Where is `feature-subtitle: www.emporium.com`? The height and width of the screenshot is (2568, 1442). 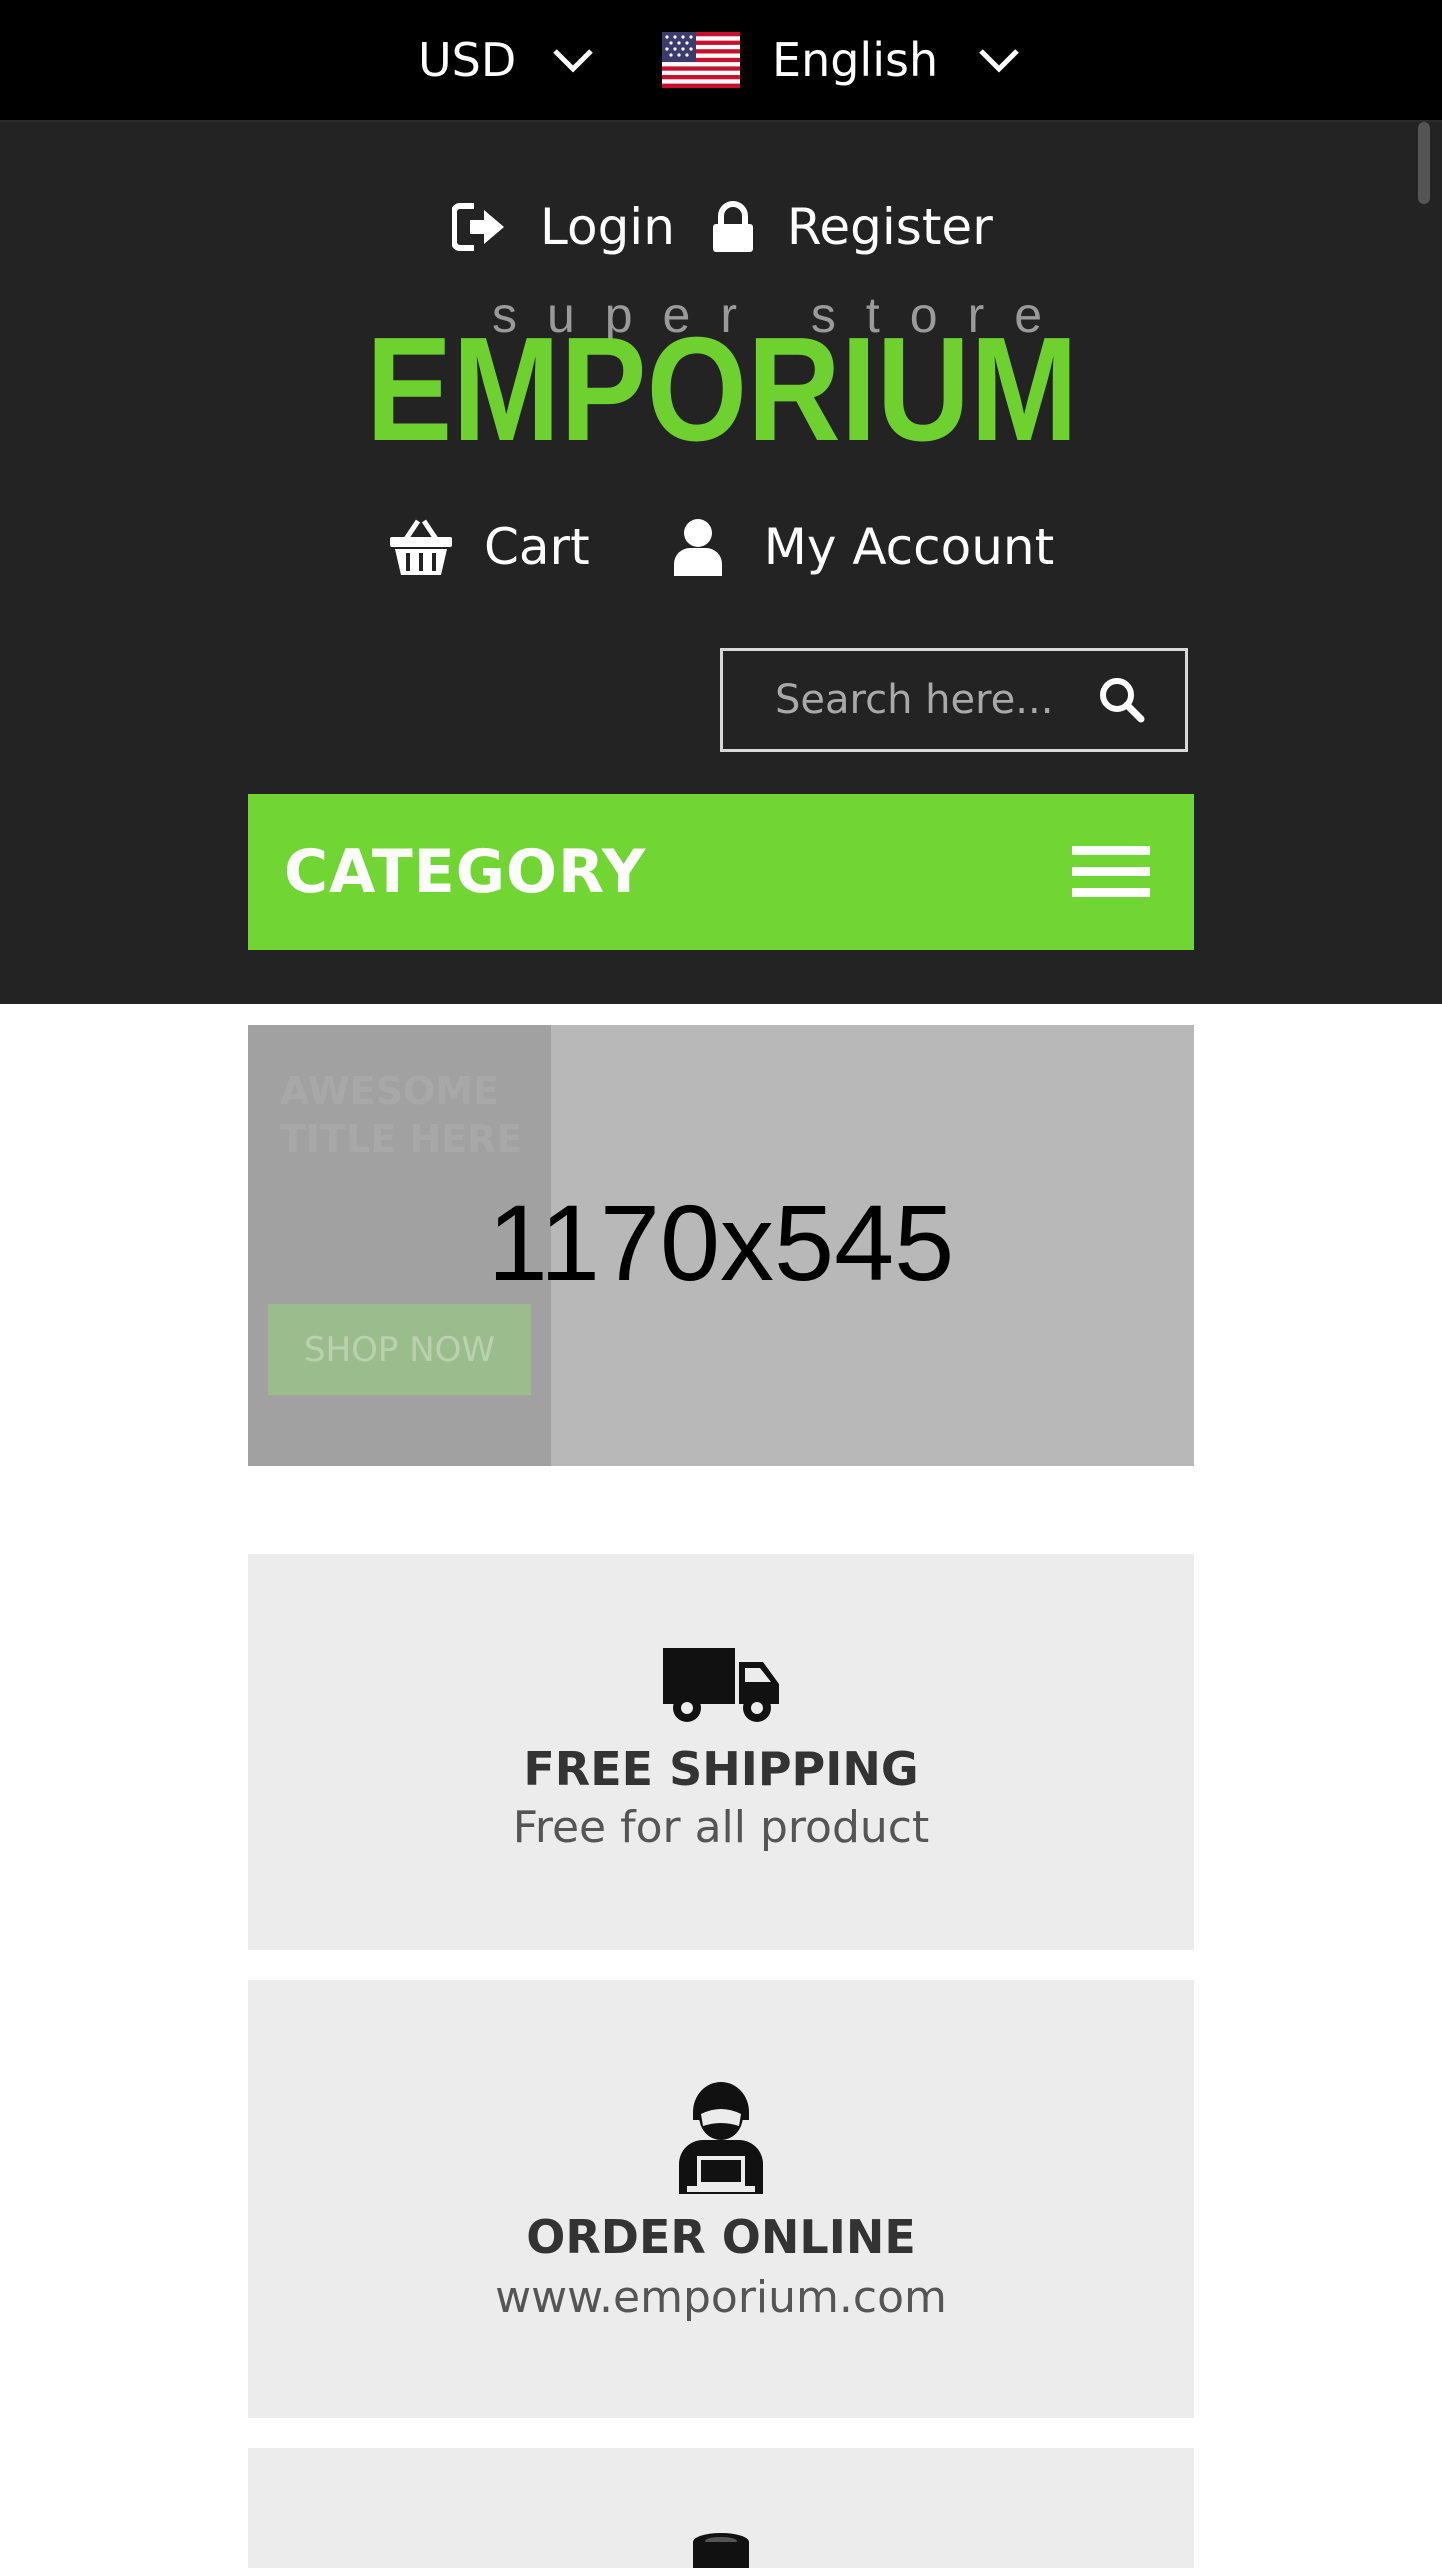
feature-subtitle: www.emporium.com is located at coordinates (721, 2297).